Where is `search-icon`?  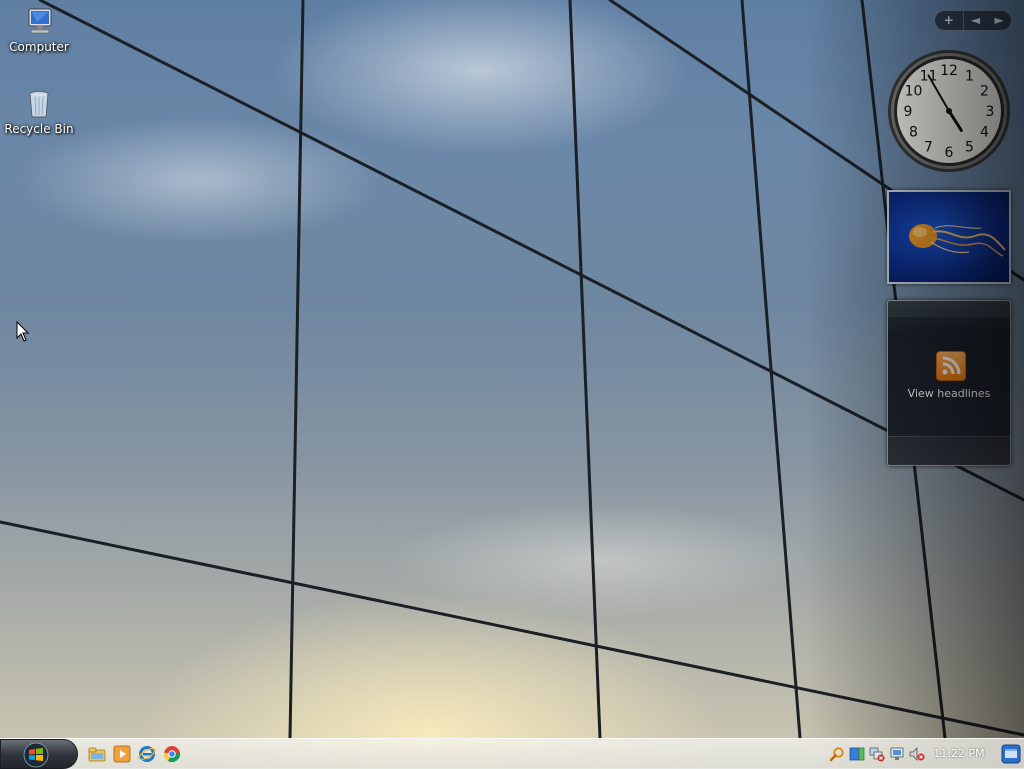
search-icon is located at coordinates (837, 754).